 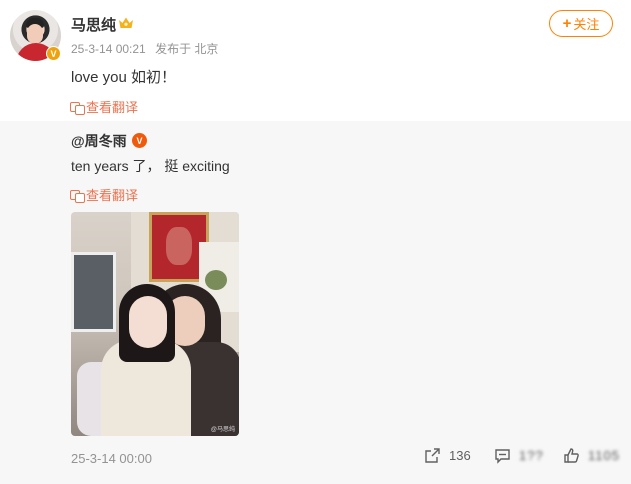 I want to click on photo-window, so click(x=93, y=292).